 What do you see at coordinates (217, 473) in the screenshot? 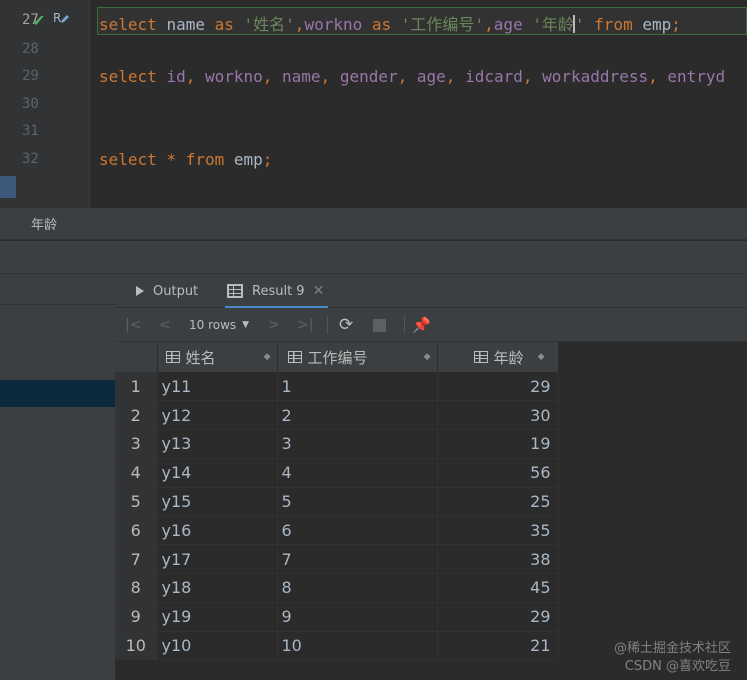
I see `cell-name: y14` at bounding box center [217, 473].